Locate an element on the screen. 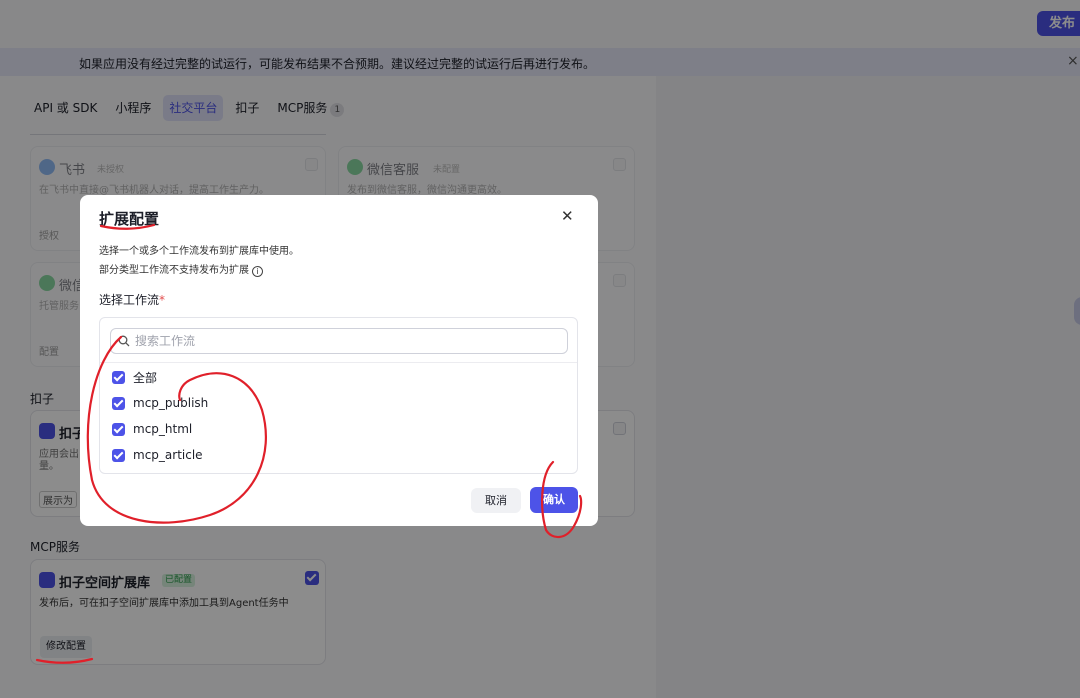  option-label: mcp_article is located at coordinates (168, 455).